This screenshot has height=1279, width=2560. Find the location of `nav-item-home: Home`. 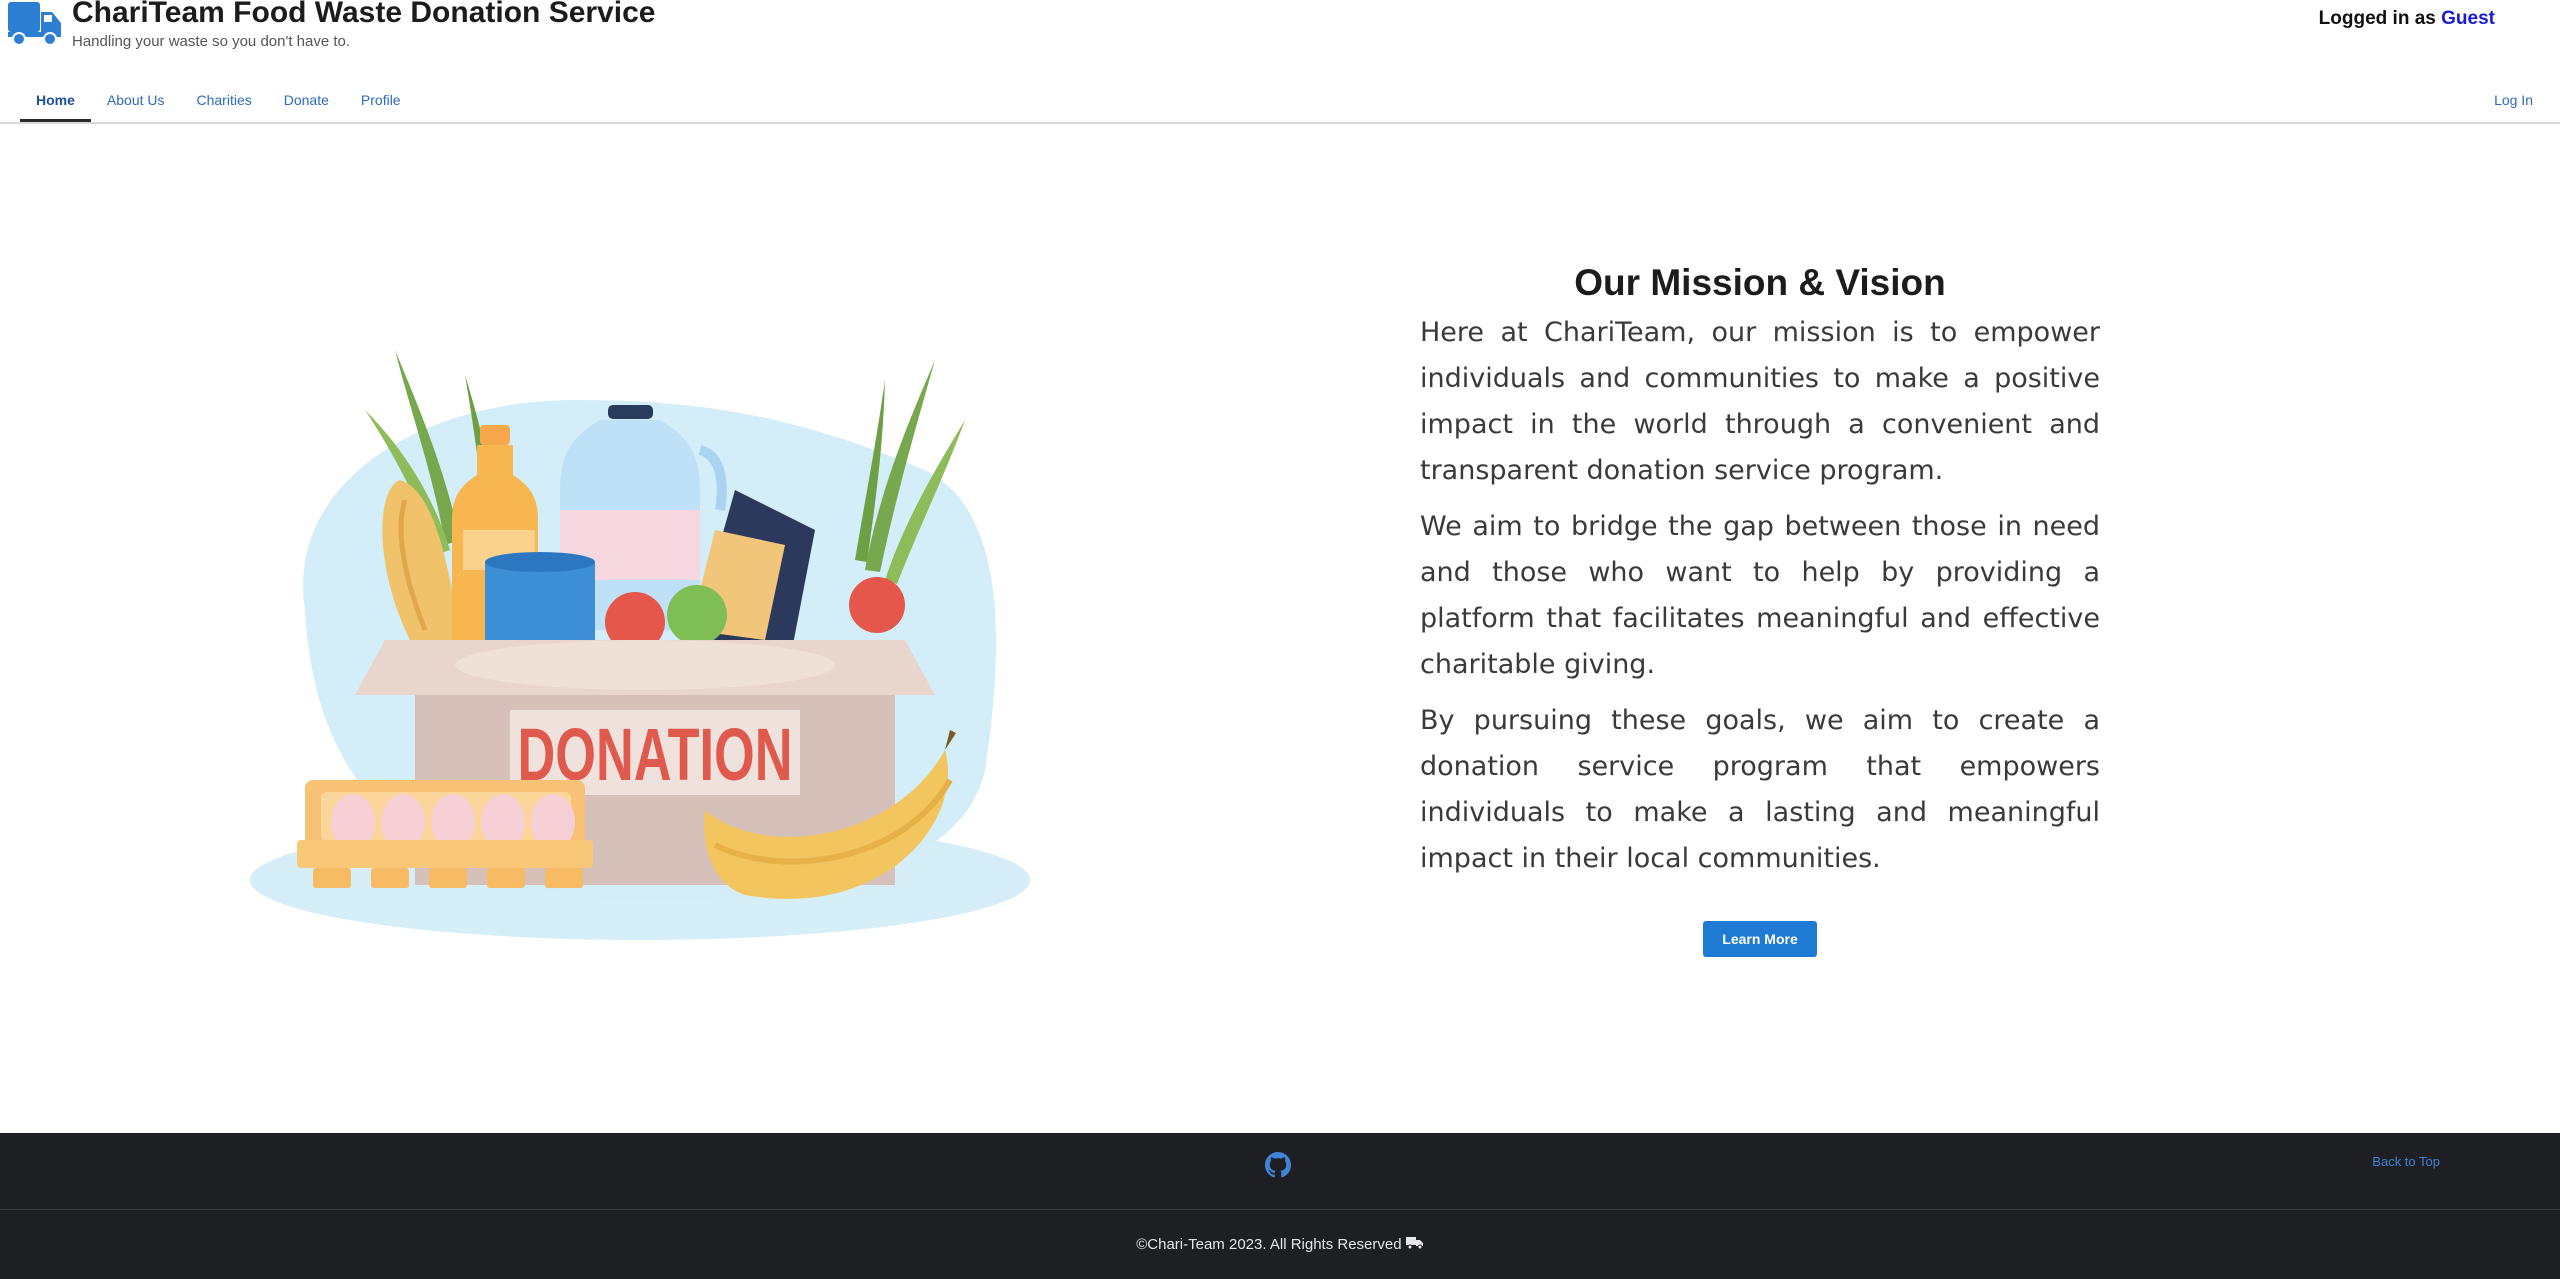

nav-item-home: Home is located at coordinates (55, 102).